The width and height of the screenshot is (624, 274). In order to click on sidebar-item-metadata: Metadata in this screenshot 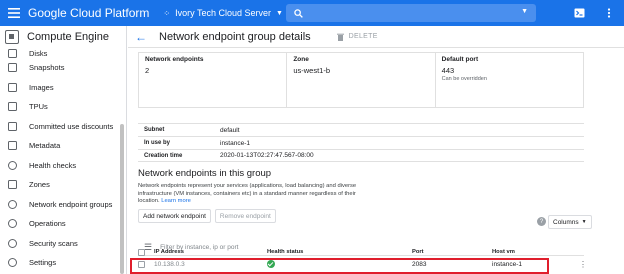, I will do `click(63, 146)`.